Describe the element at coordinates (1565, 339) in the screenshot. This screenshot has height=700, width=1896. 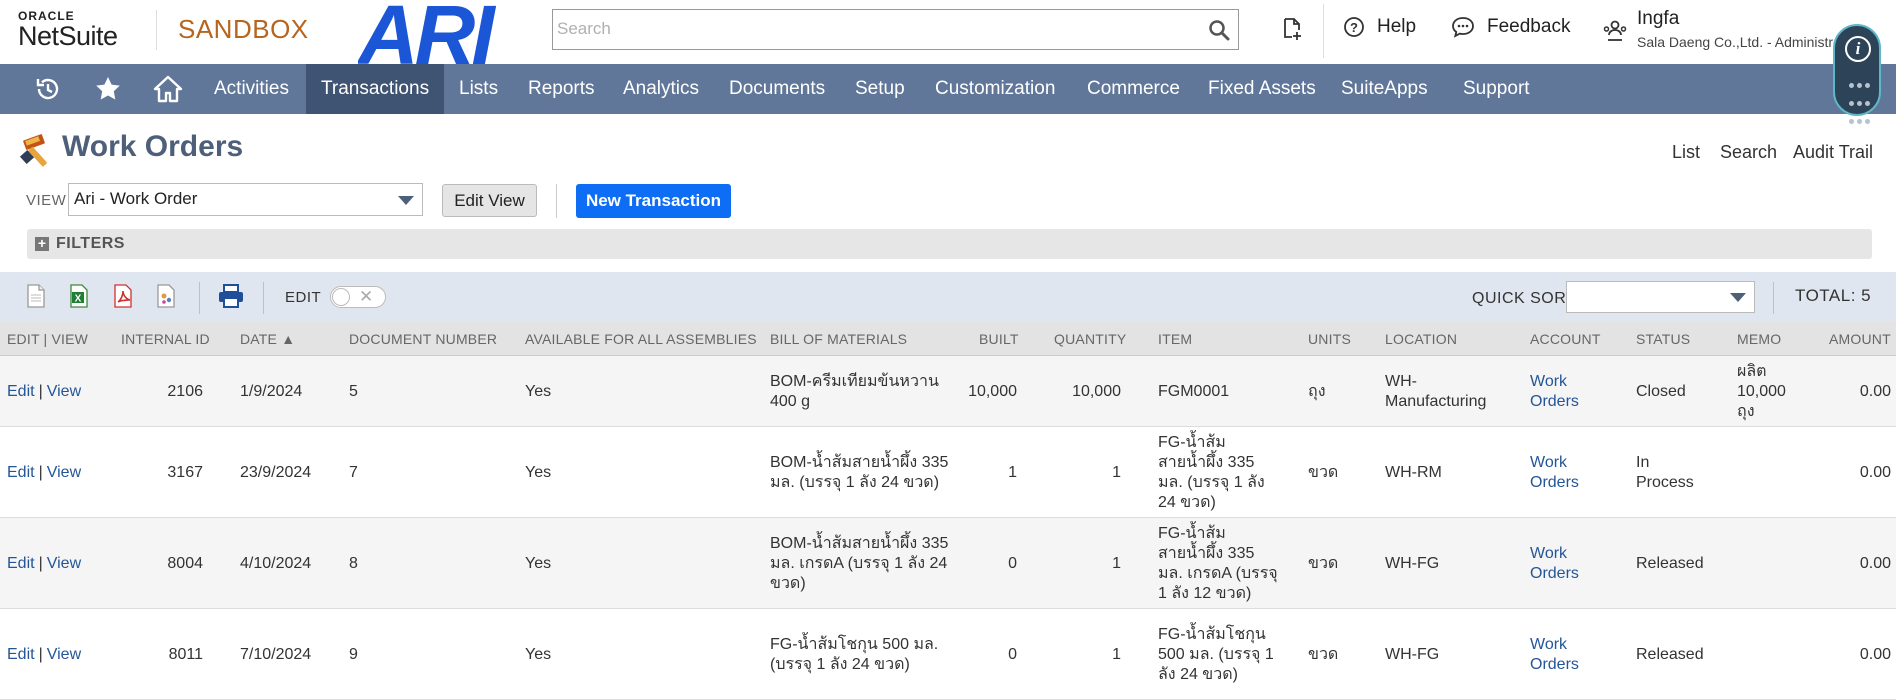
I see `col-account: ACCOUNT` at that location.